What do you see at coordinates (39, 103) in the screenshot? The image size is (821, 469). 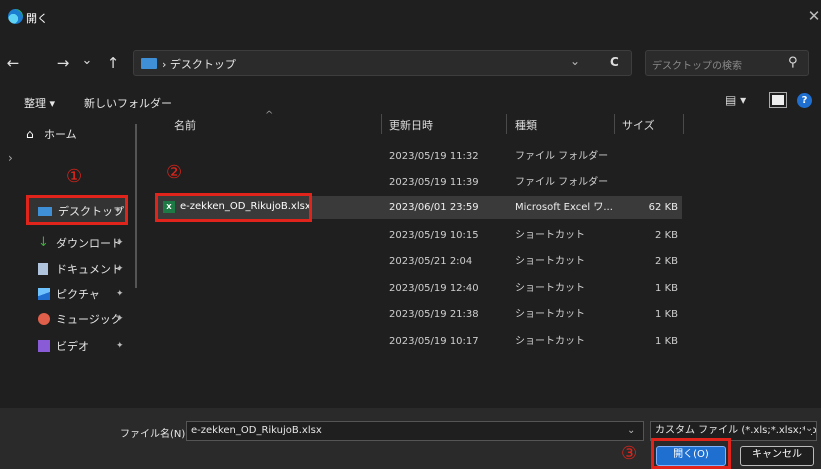 I see `organize-button: 整理 ▾` at bounding box center [39, 103].